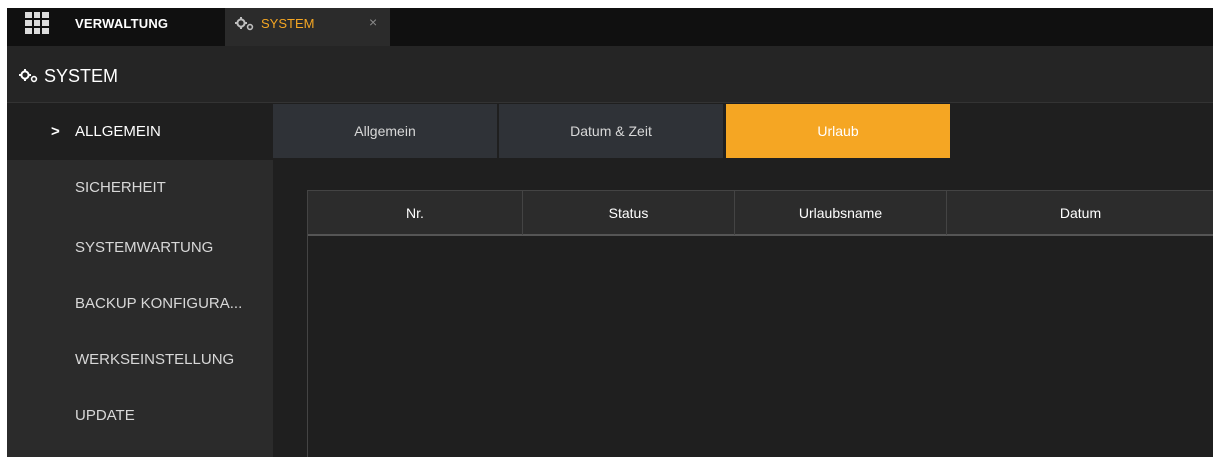 The width and height of the screenshot is (1213, 457). What do you see at coordinates (118, 131) in the screenshot?
I see `sidebar-item-label: ALLGEMEIN` at bounding box center [118, 131].